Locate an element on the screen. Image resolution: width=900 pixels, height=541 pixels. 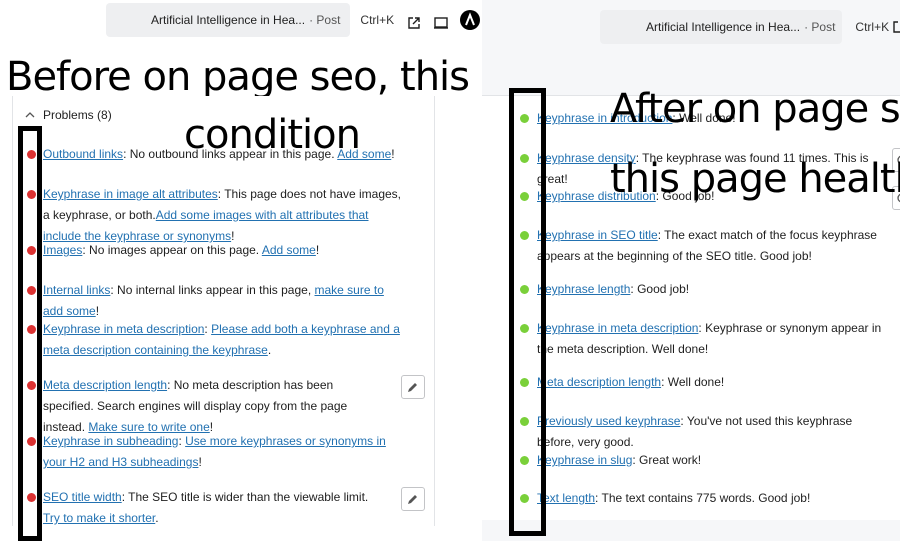
assessment-link: Previously used keyphrase is located at coordinates (608, 421).